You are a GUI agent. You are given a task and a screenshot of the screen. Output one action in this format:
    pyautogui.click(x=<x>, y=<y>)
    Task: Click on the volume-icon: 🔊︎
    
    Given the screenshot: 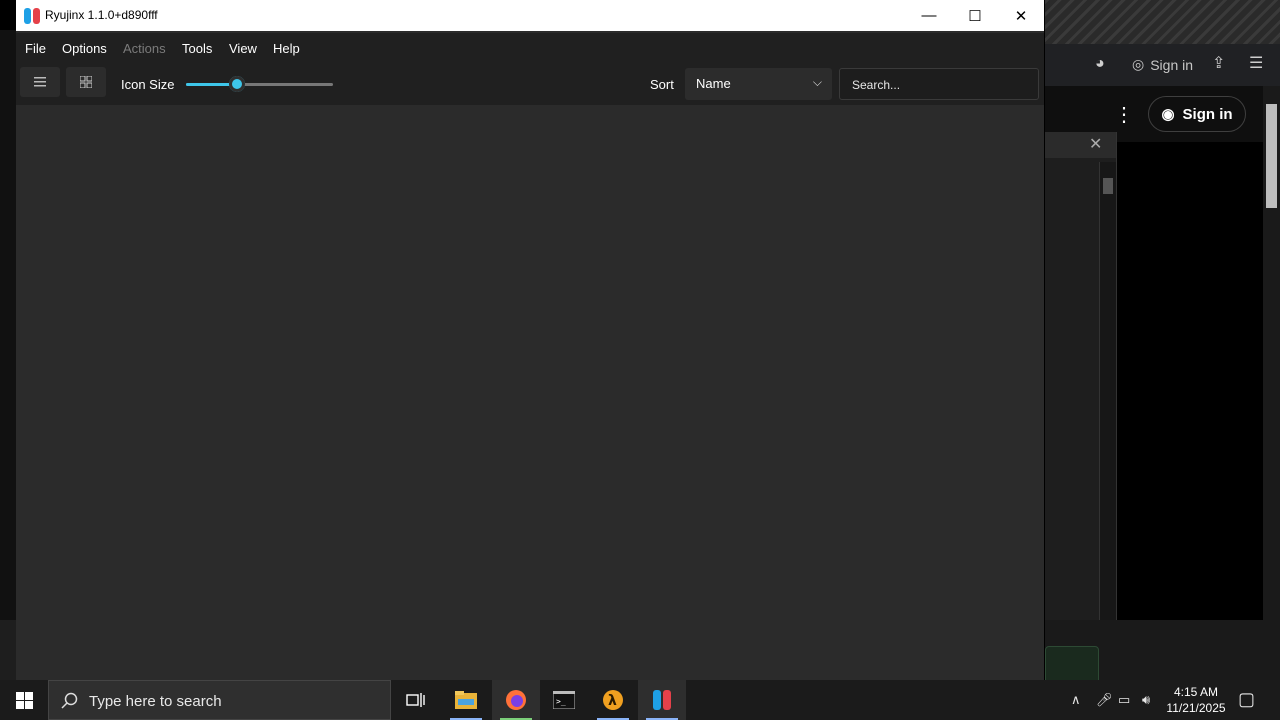 What is the action you would take?
    pyautogui.click(x=1146, y=700)
    